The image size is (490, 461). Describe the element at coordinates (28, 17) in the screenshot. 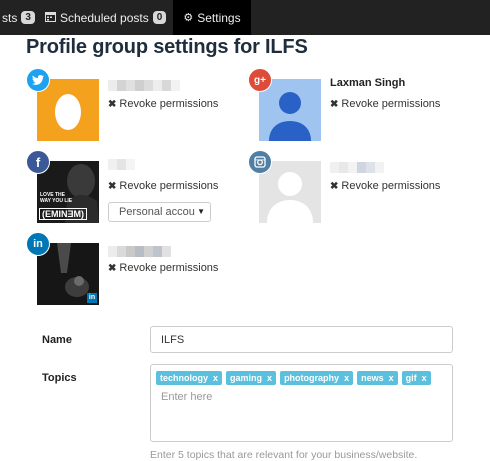

I see `posts-count-badge: 3` at that location.